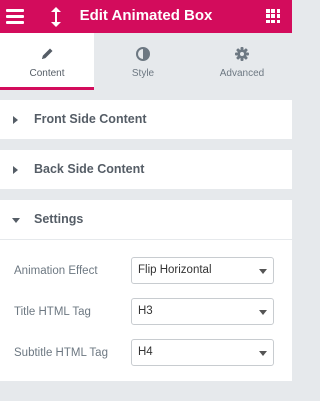 Image resolution: width=320 pixels, height=401 pixels. I want to click on tab-content: Content, so click(47, 61).